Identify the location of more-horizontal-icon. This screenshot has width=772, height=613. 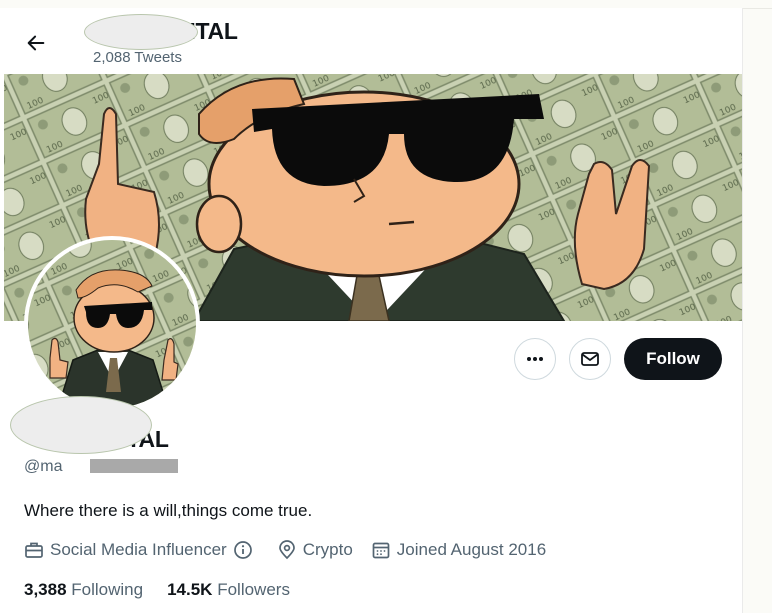
(535, 359).